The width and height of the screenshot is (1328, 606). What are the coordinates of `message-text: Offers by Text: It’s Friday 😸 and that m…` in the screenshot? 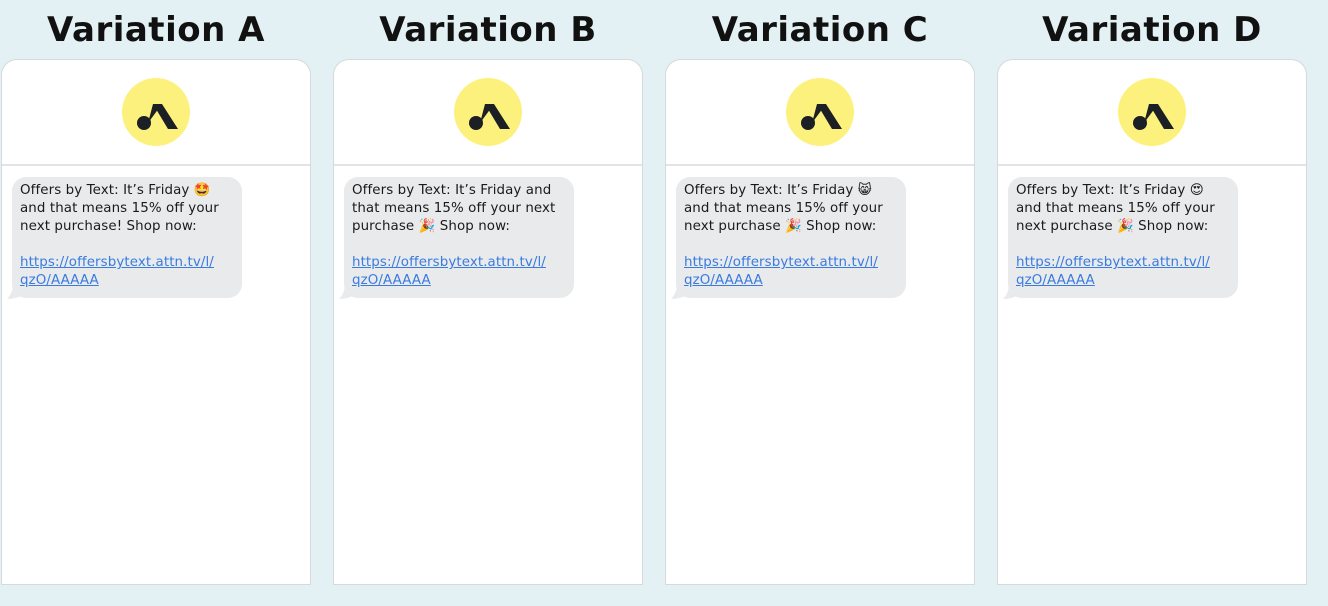 It's located at (783, 208).